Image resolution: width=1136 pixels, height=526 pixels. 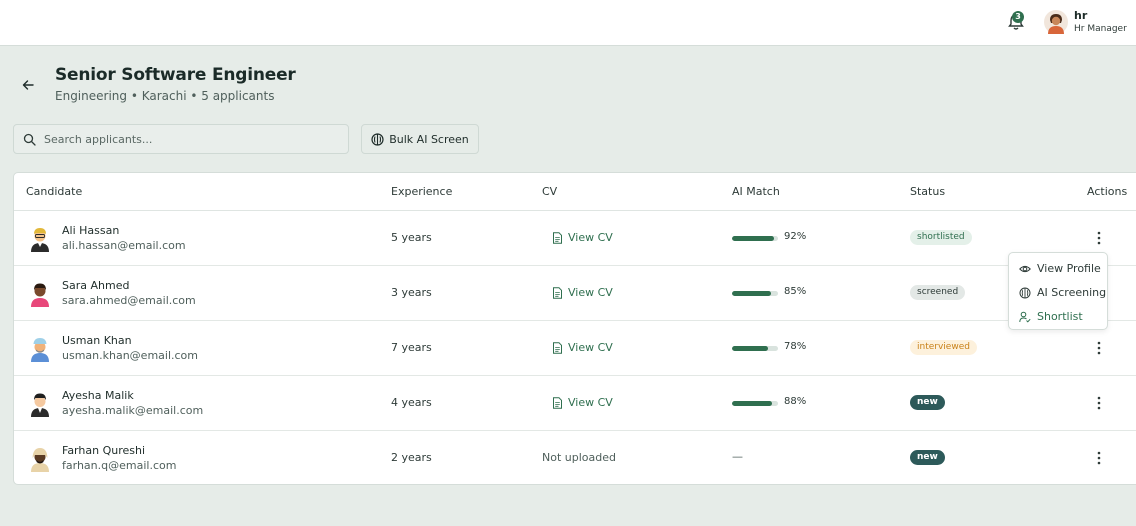 I want to click on bulk-ai-screen-button: Bulk AI Screen, so click(x=420, y=139).